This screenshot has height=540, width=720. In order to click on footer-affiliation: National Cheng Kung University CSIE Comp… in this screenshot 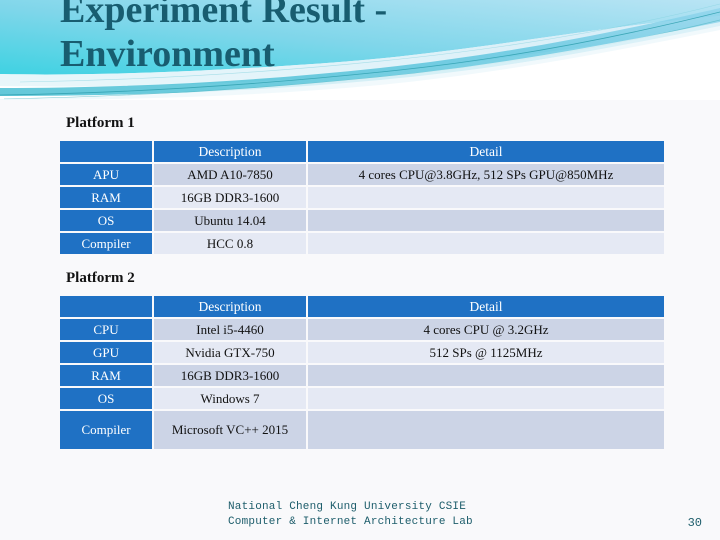, I will do `click(350, 514)`.